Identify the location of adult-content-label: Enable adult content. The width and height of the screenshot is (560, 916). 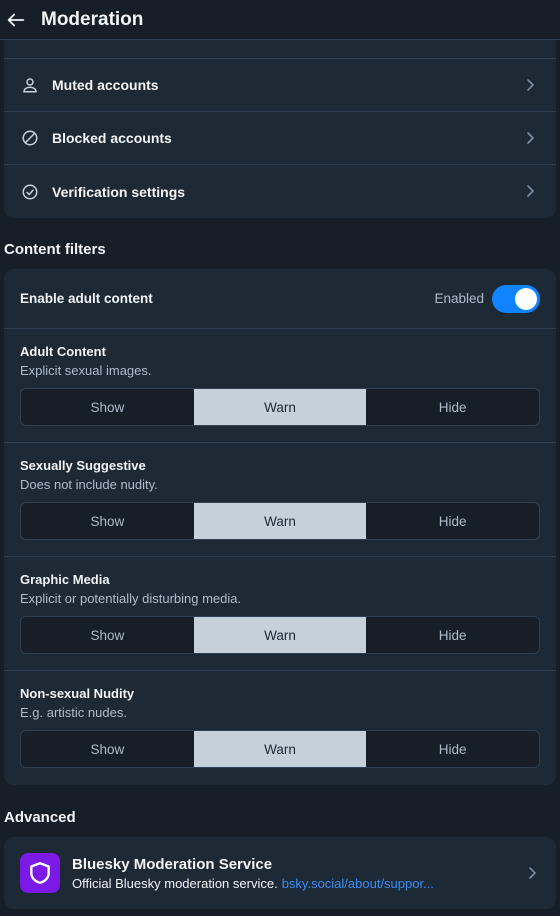
(86, 298).